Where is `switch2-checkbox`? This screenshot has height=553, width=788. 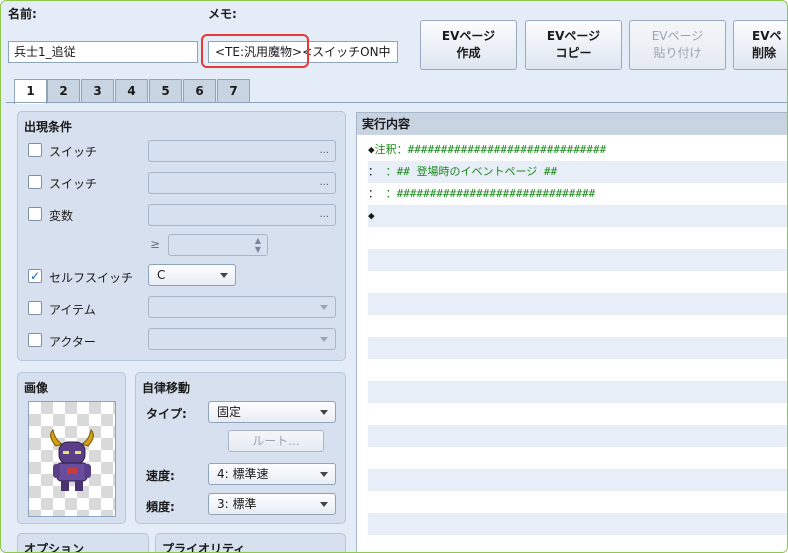 switch2-checkbox is located at coordinates (35, 182).